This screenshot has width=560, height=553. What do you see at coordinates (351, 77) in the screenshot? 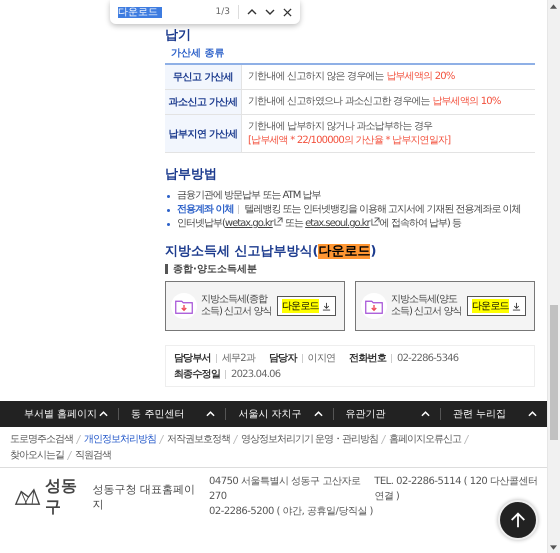
I see `table-cell-text: 기한내에 신고하지 않은 경우에는 납부세액의 20%` at bounding box center [351, 77].